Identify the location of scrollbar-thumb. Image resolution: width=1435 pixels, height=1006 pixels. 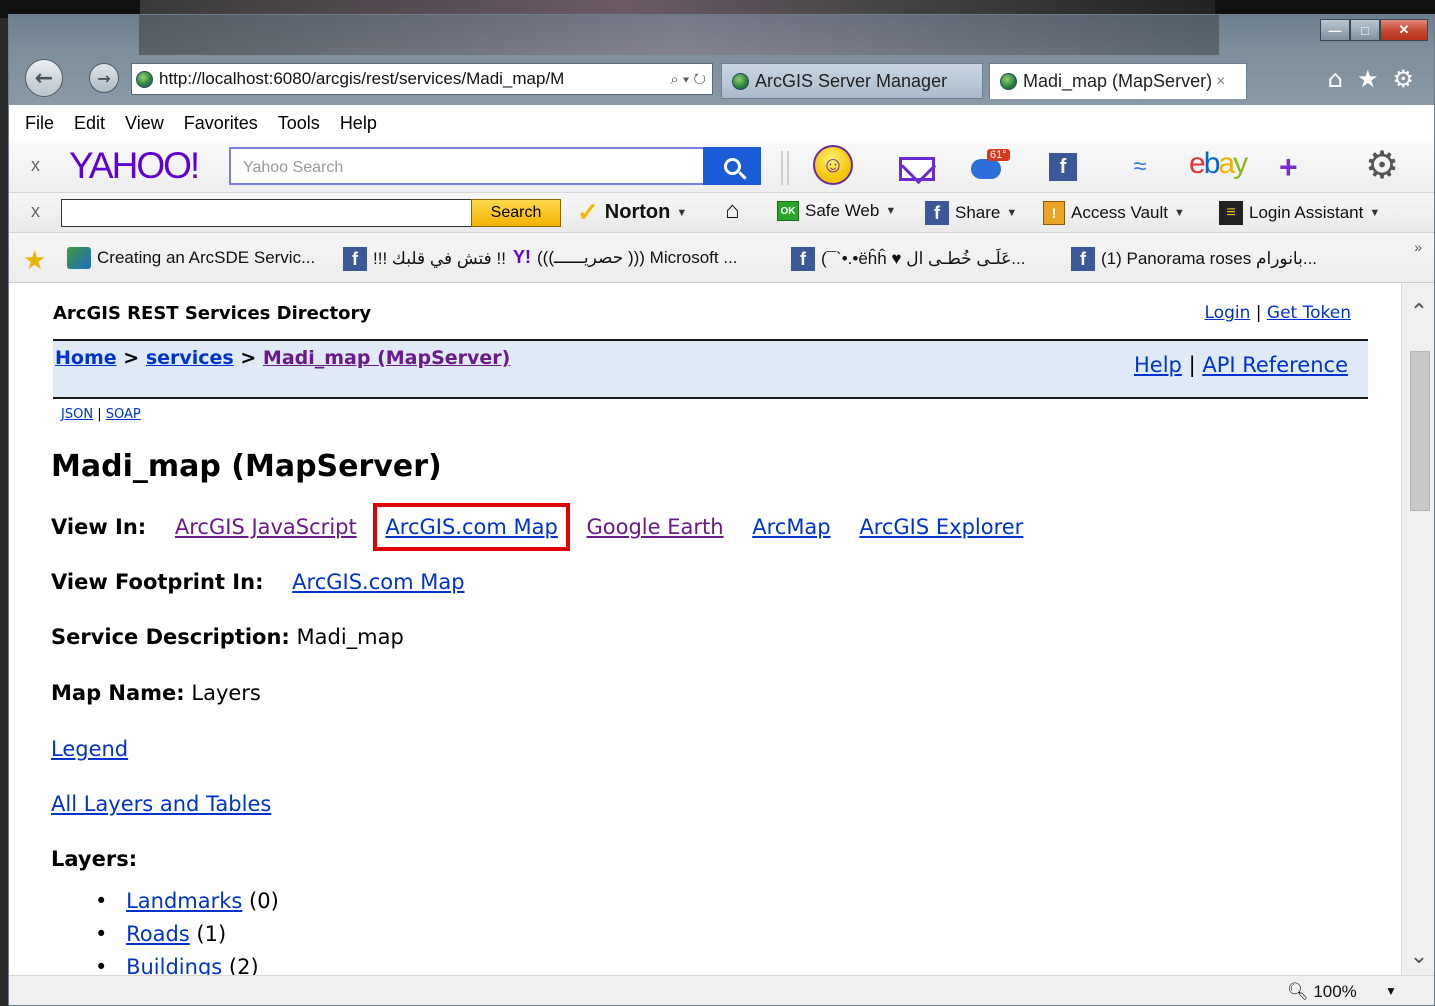
(1420, 431).